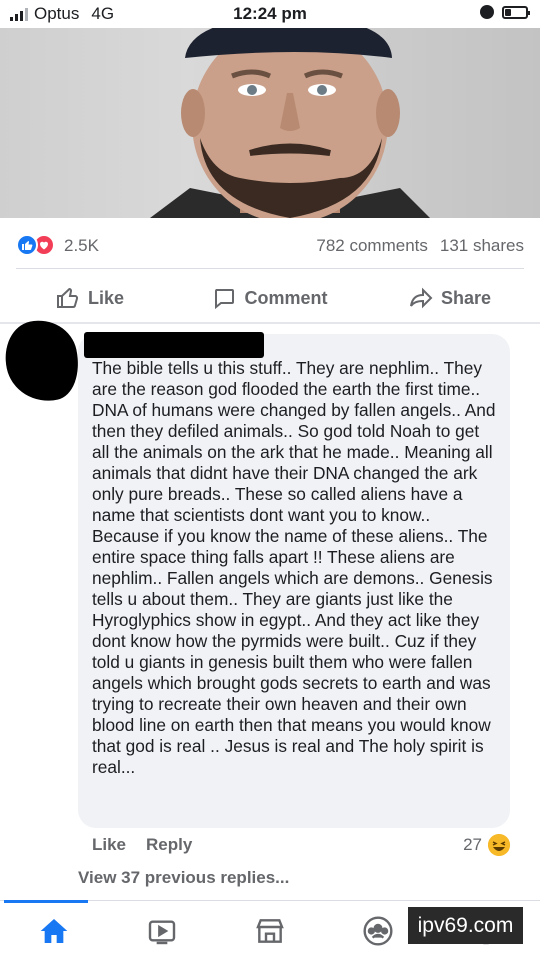 The height and width of the screenshot is (960, 540). I want to click on commenter-name-redacted, so click(174, 345).